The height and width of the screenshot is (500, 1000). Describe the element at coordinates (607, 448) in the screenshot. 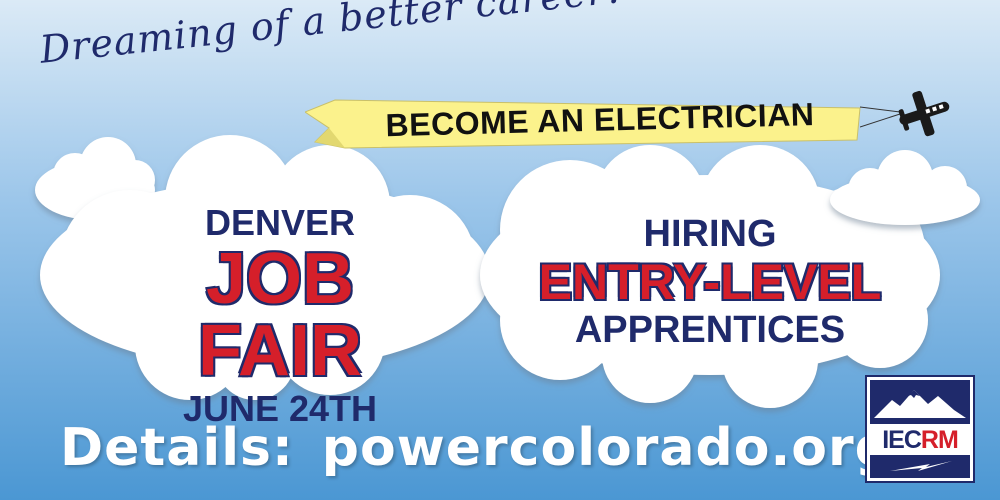

I see `website-link: powercolorado.org` at that location.